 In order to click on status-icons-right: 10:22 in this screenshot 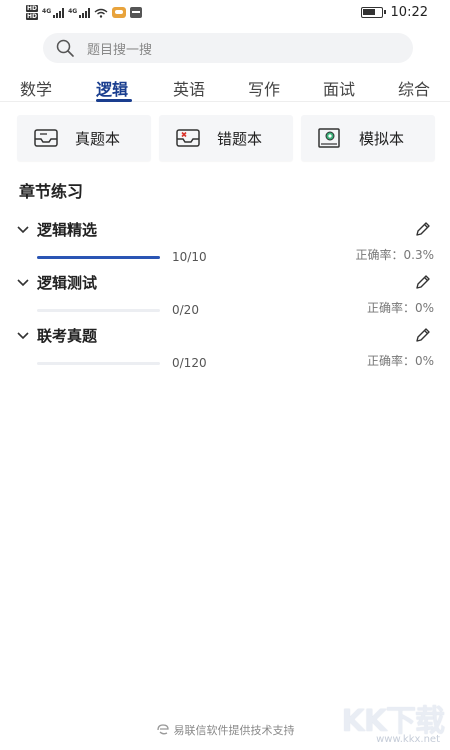, I will do `click(394, 12)`.